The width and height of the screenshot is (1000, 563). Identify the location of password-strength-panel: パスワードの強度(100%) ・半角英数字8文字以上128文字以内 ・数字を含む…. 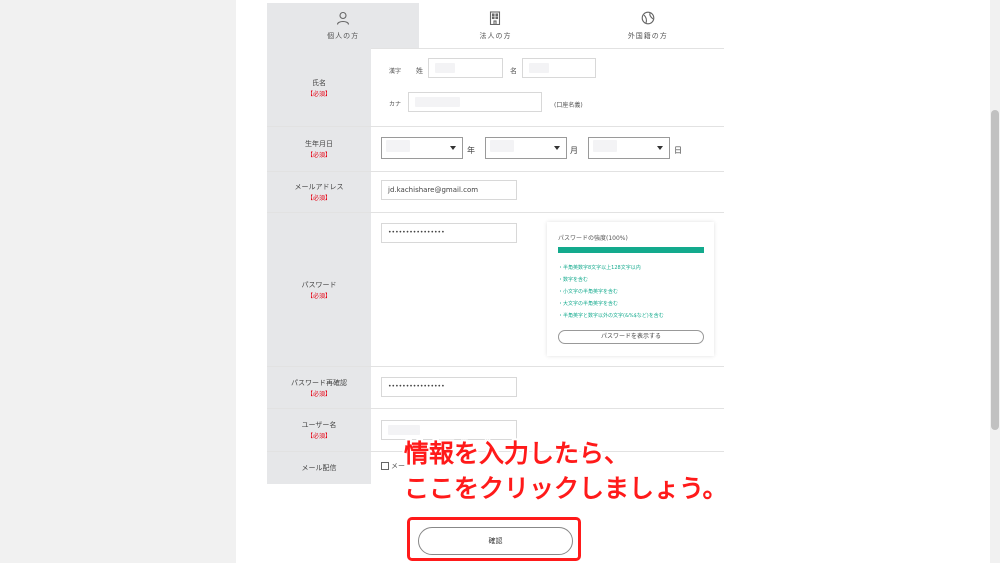
(630, 289).